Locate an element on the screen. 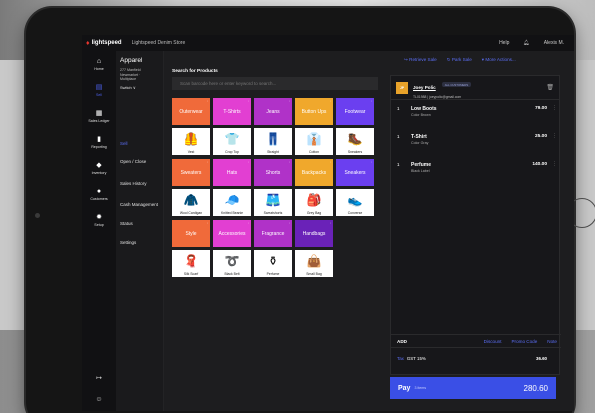  category-tile: Accessories ▫ is located at coordinates (232, 233).